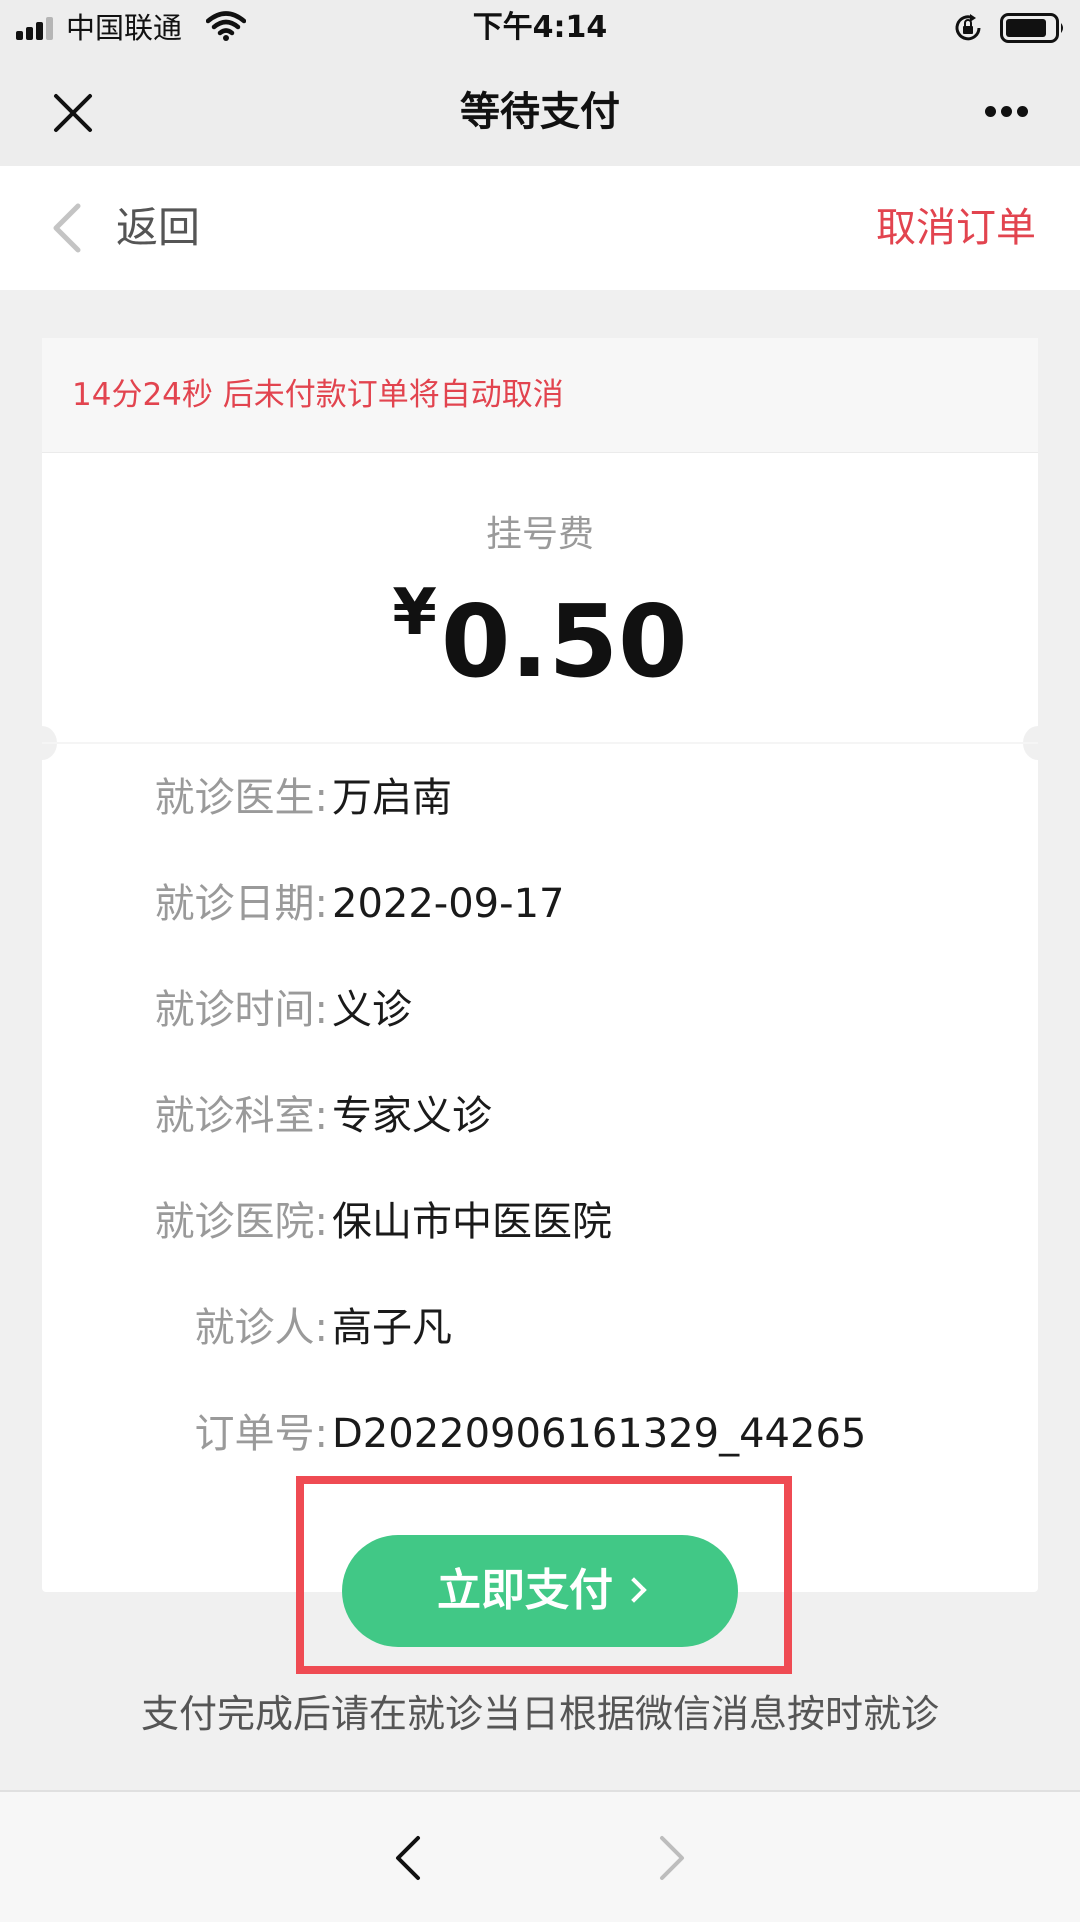 This screenshot has width=1080, height=1922. What do you see at coordinates (472, 1222) in the screenshot?
I see `detail-value: 保山市中医医院` at bounding box center [472, 1222].